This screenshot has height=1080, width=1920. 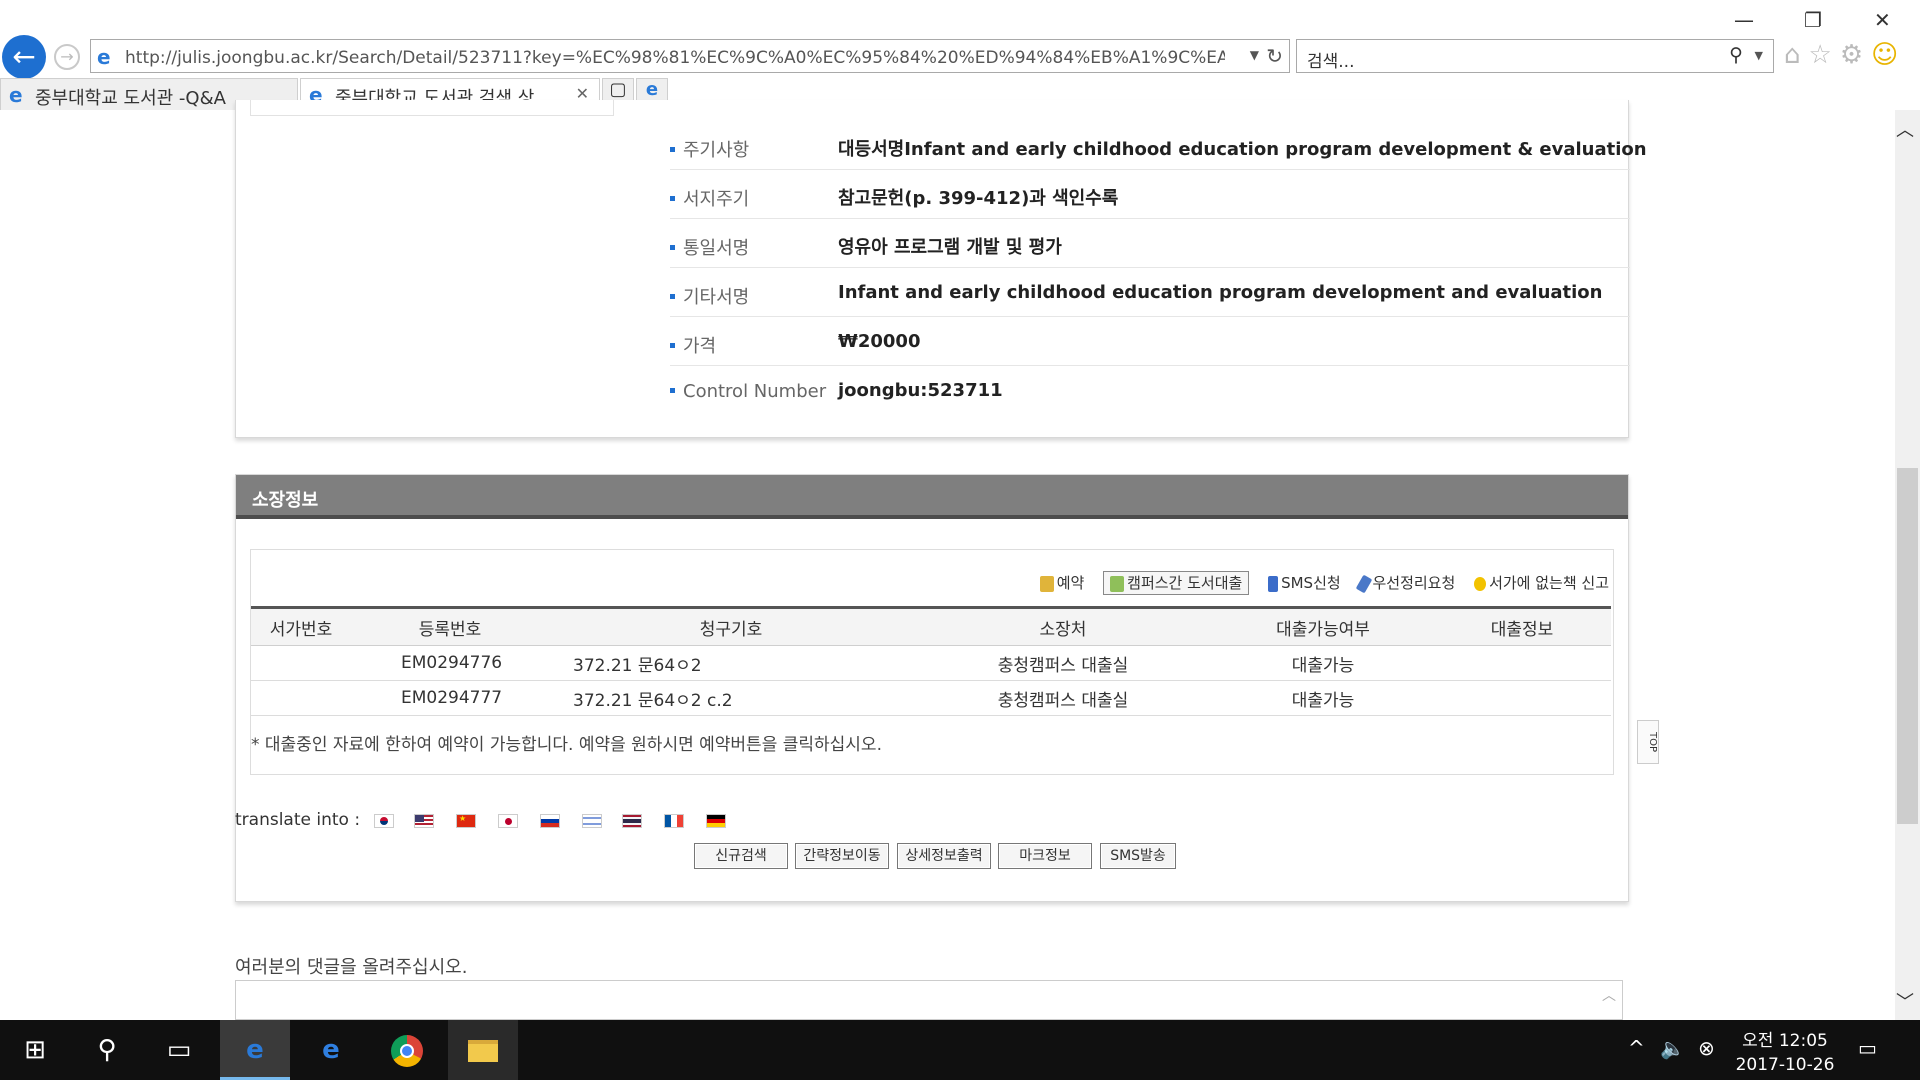 I want to click on network-disconnected-icon: ⊗, so click(x=1706, y=1048).